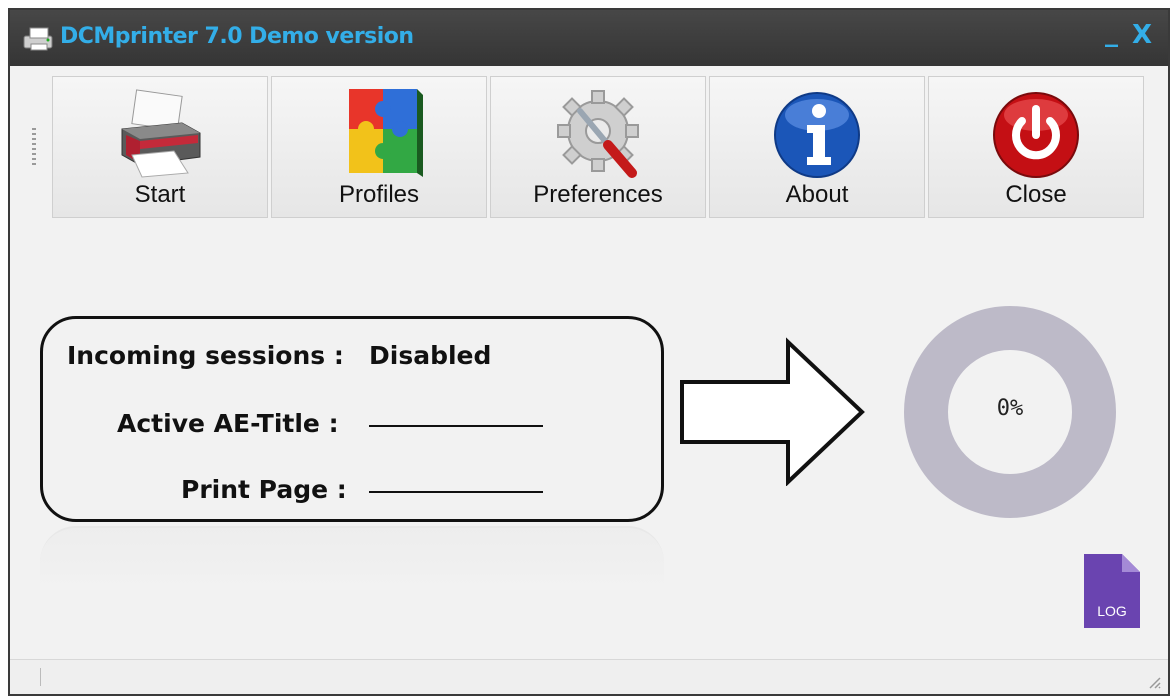 The width and height of the screenshot is (1176, 700). Describe the element at coordinates (1112, 611) in the screenshot. I see `log-label: LOG` at that location.